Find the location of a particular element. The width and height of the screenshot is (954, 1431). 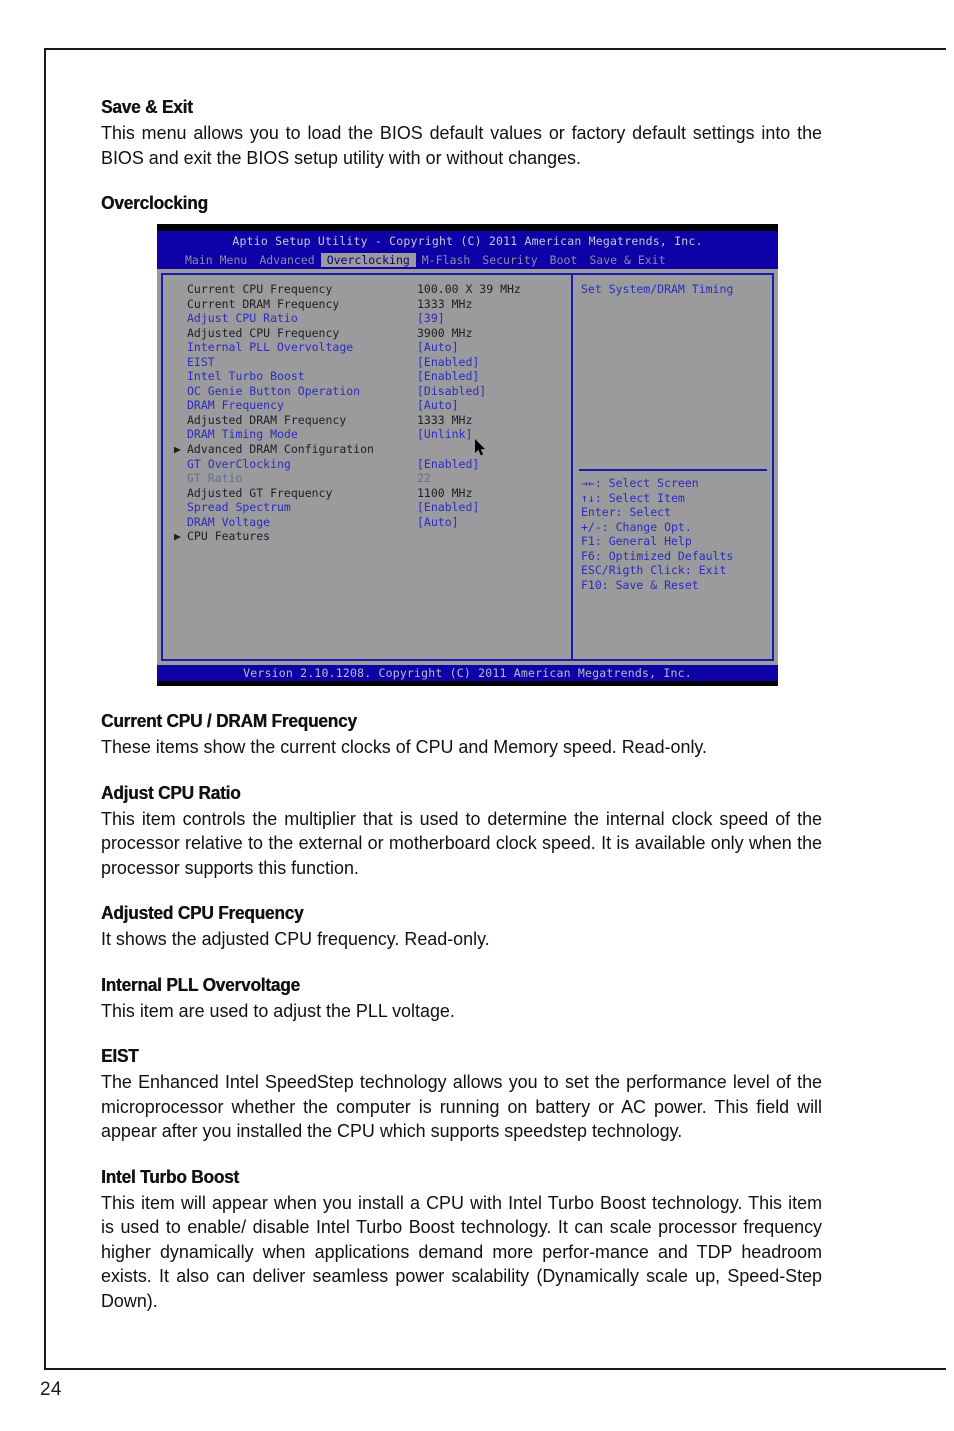

bios-setting-label: Adjusted CPU Frequency is located at coordinates (263, 332).